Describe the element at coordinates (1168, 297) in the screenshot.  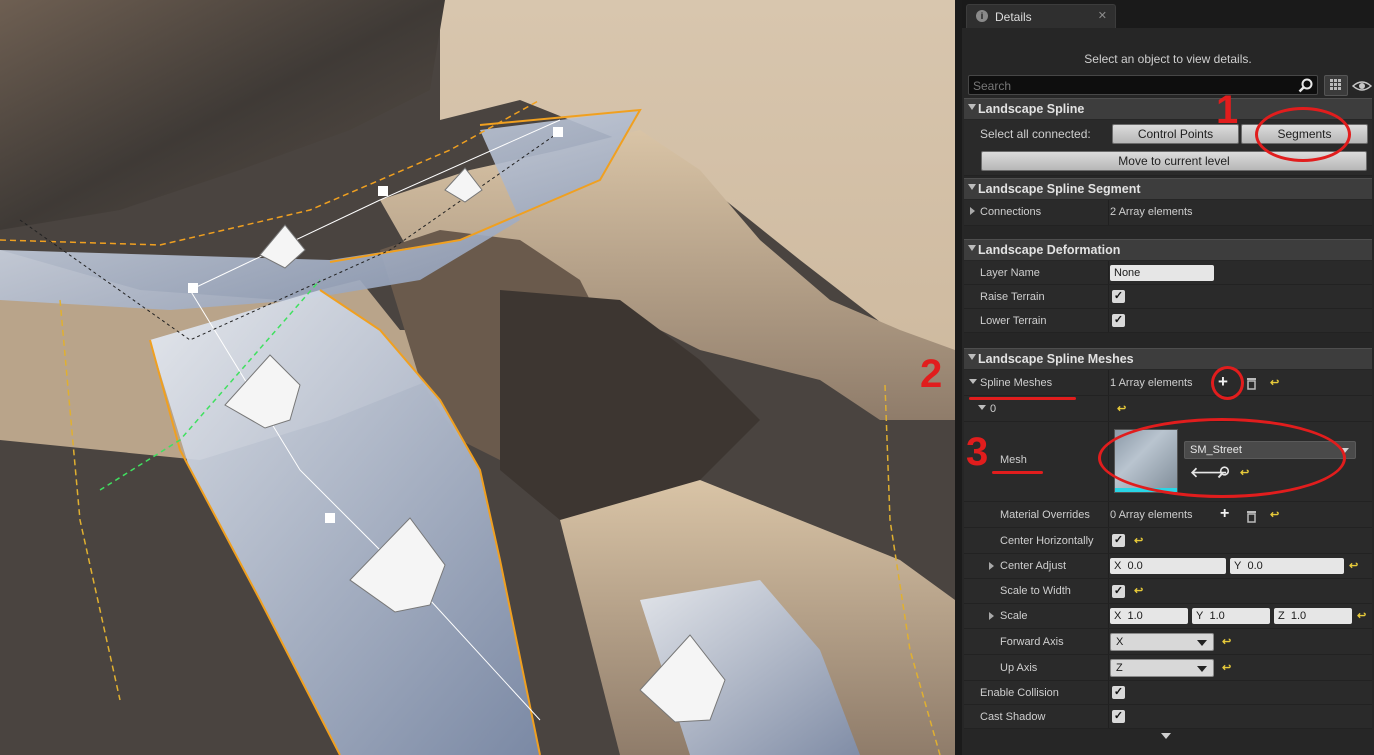
I see `property-row-raise-terrain: Raise Terrain ✓` at that location.